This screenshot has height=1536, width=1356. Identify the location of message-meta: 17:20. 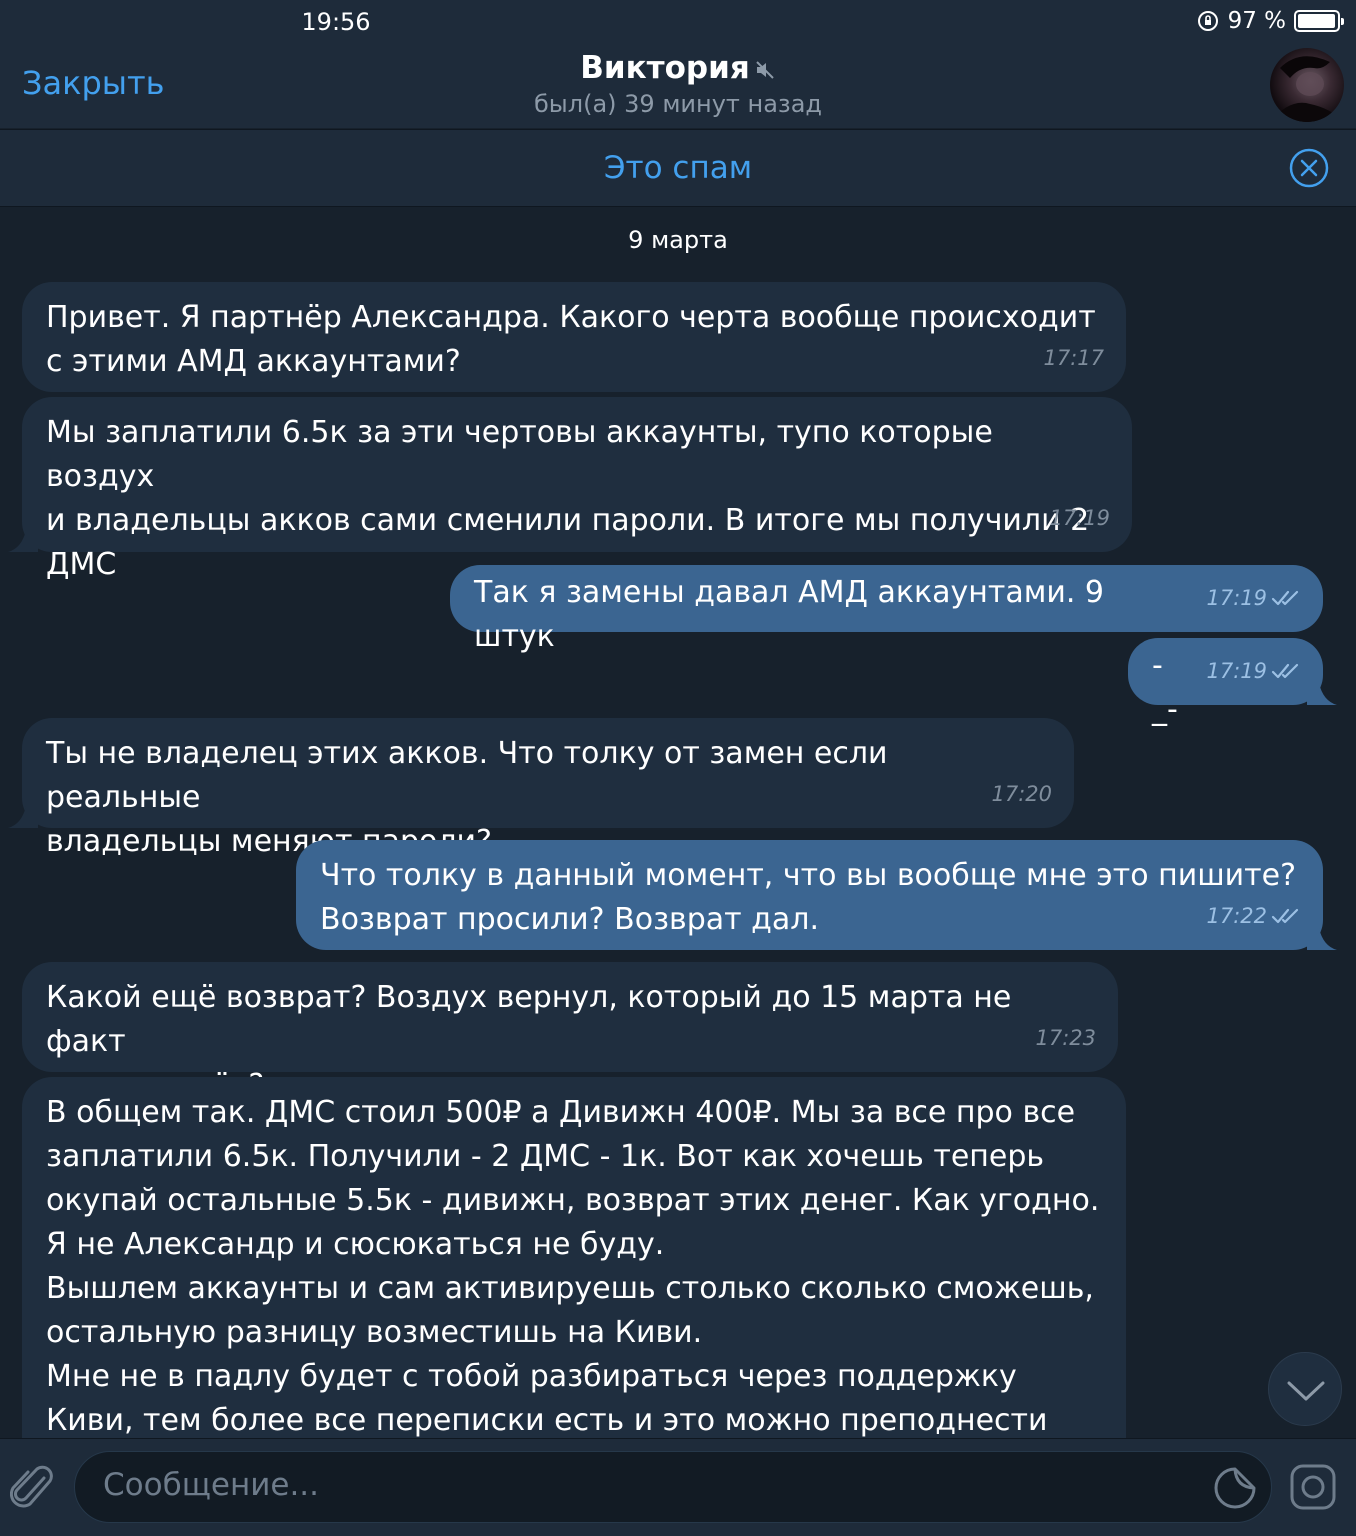
(1021, 794).